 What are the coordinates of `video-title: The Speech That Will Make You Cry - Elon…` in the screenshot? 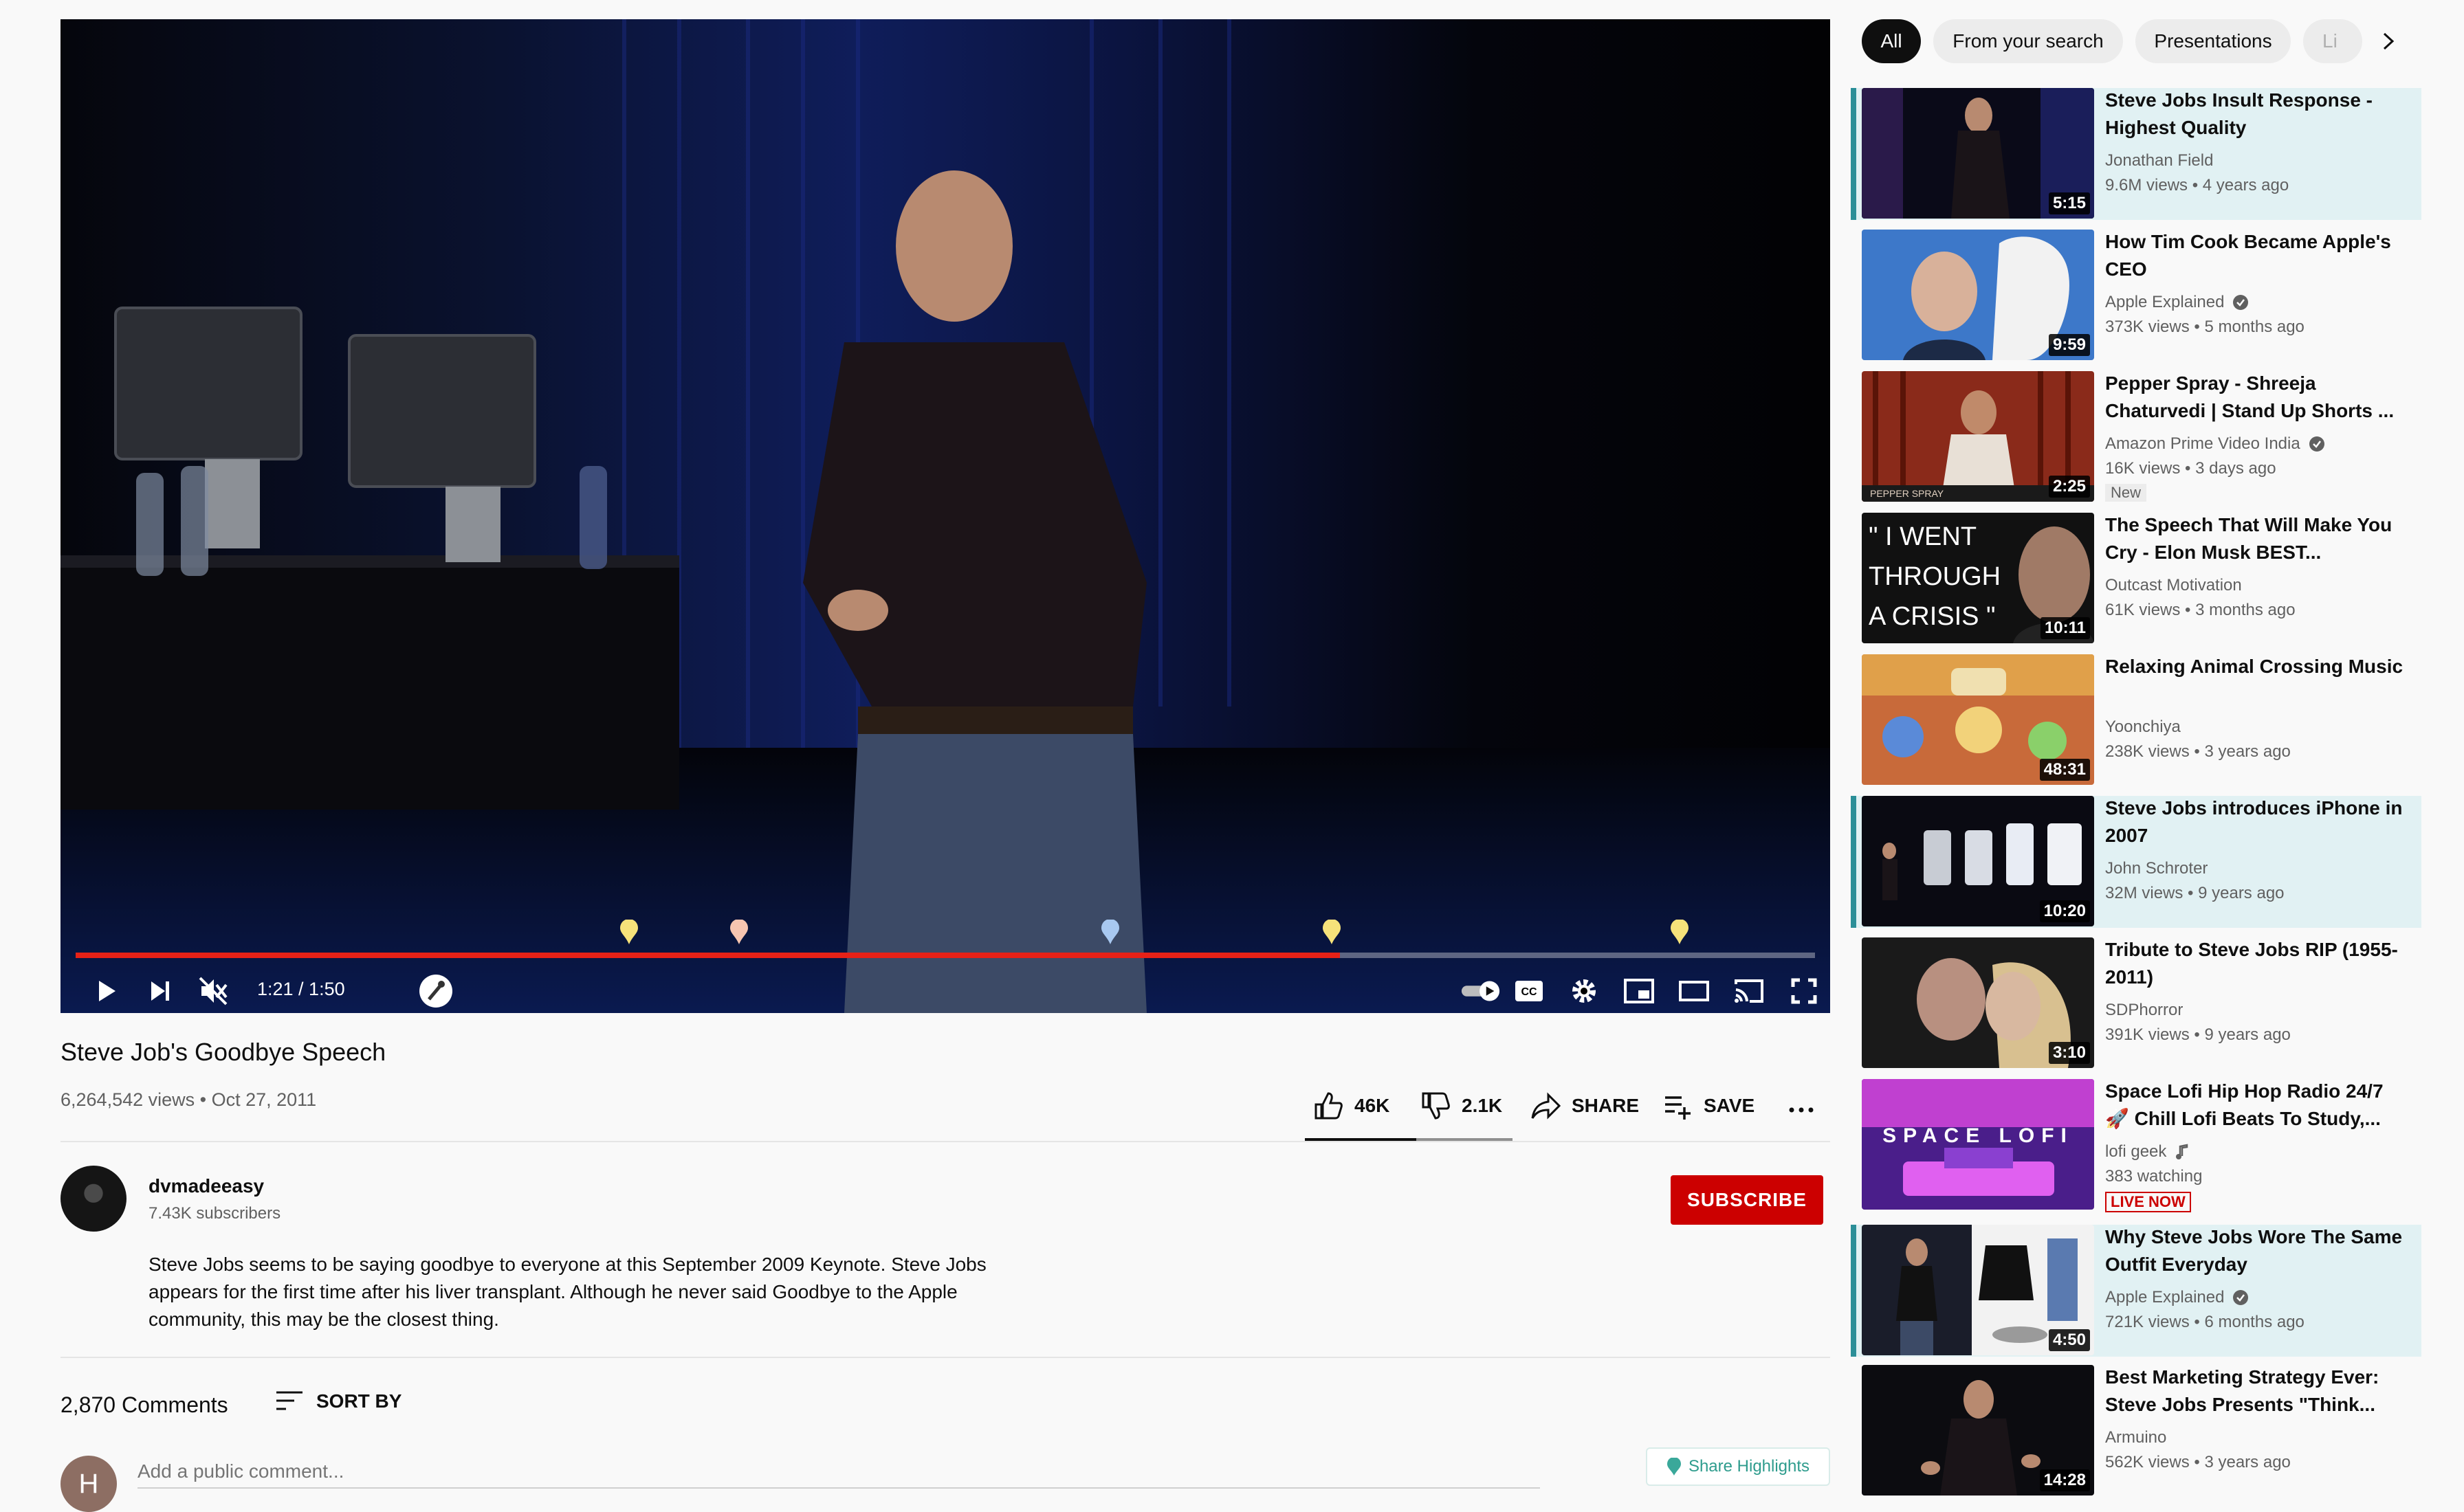 It's located at (2256, 538).